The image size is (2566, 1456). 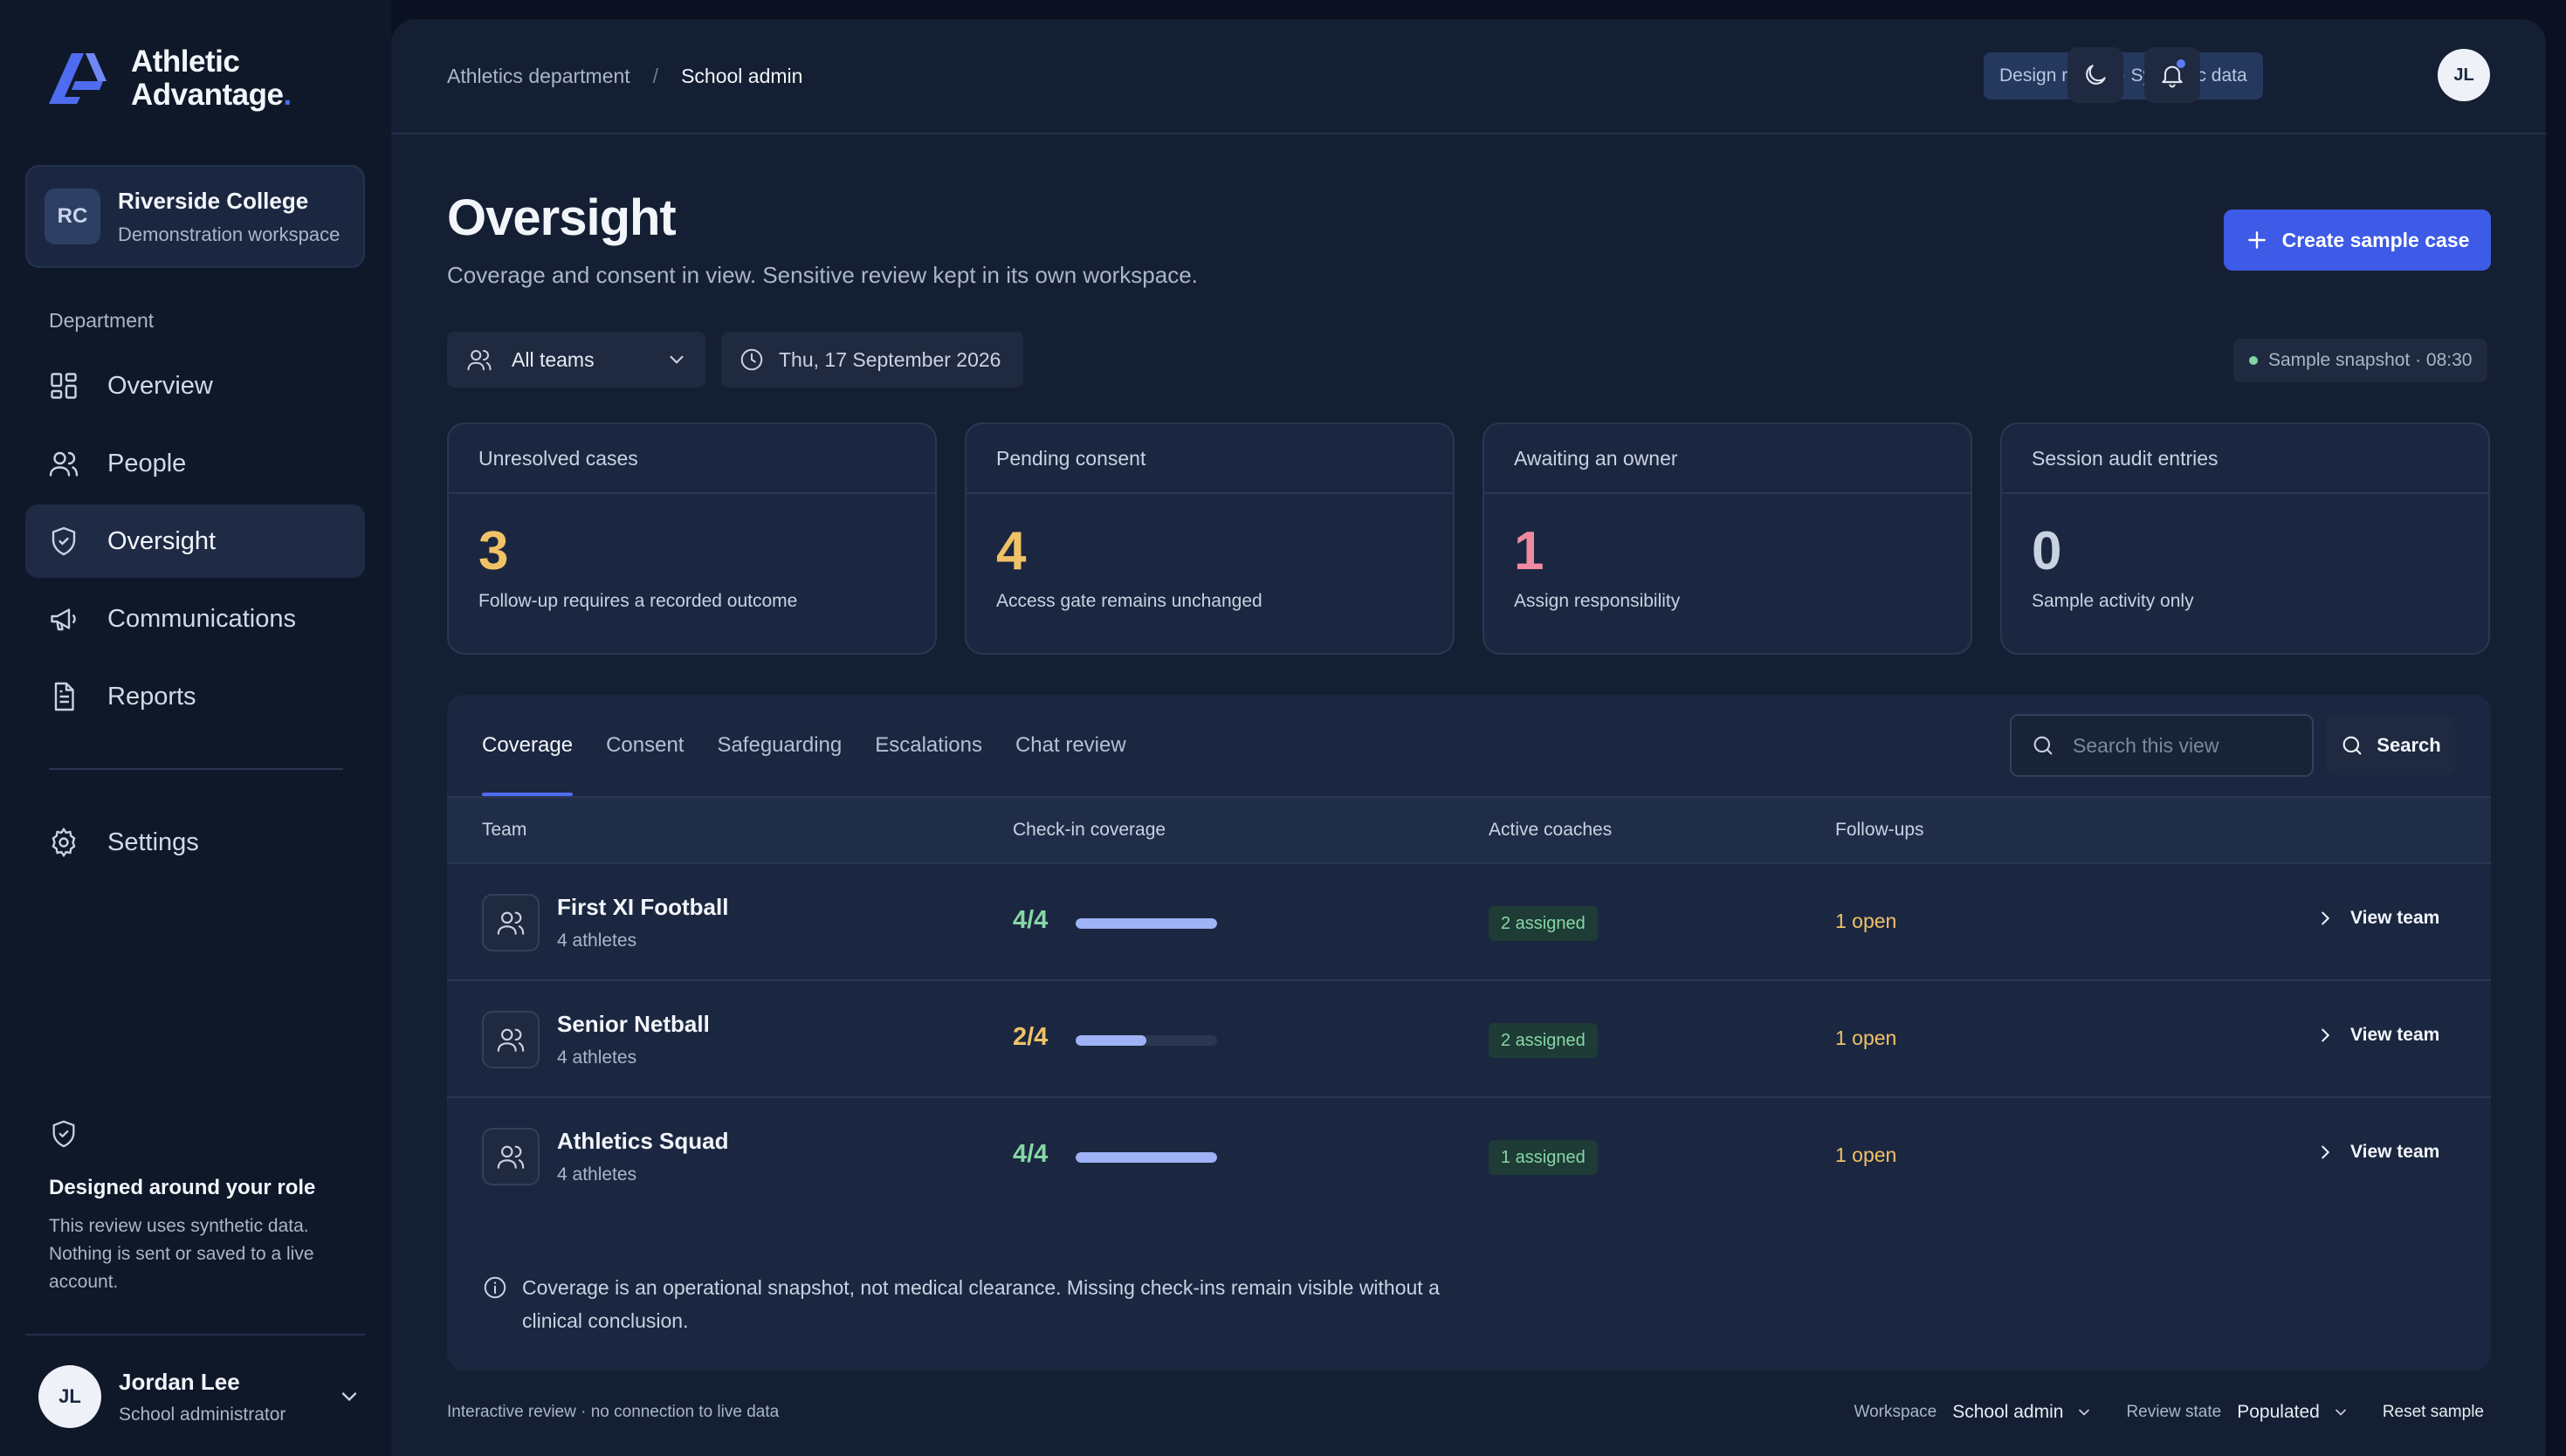 I want to click on column-header-team: Team, so click(x=504, y=830).